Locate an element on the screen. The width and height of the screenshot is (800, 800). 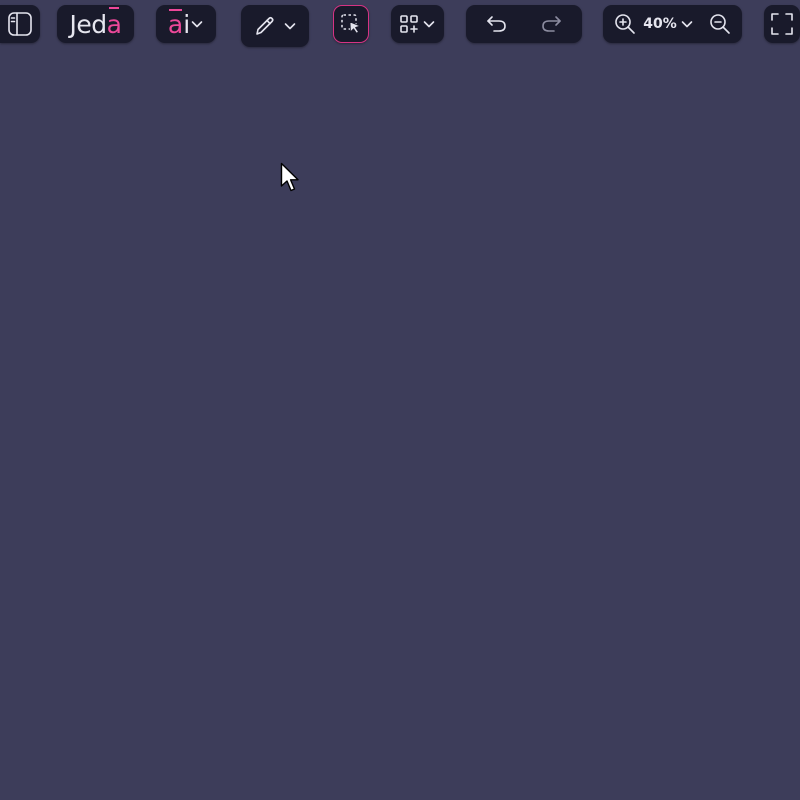
fullscreen-icon is located at coordinates (782, 24).